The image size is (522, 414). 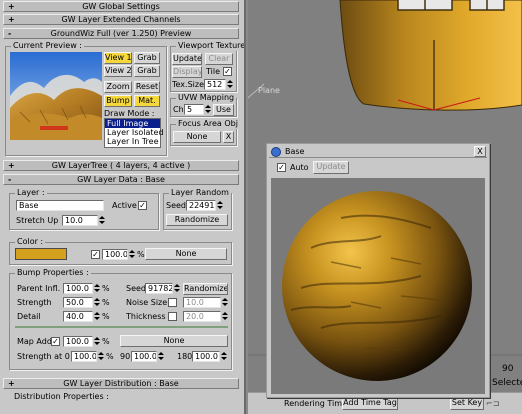 I want to click on thickness-field: 20.0, so click(x=202, y=316).